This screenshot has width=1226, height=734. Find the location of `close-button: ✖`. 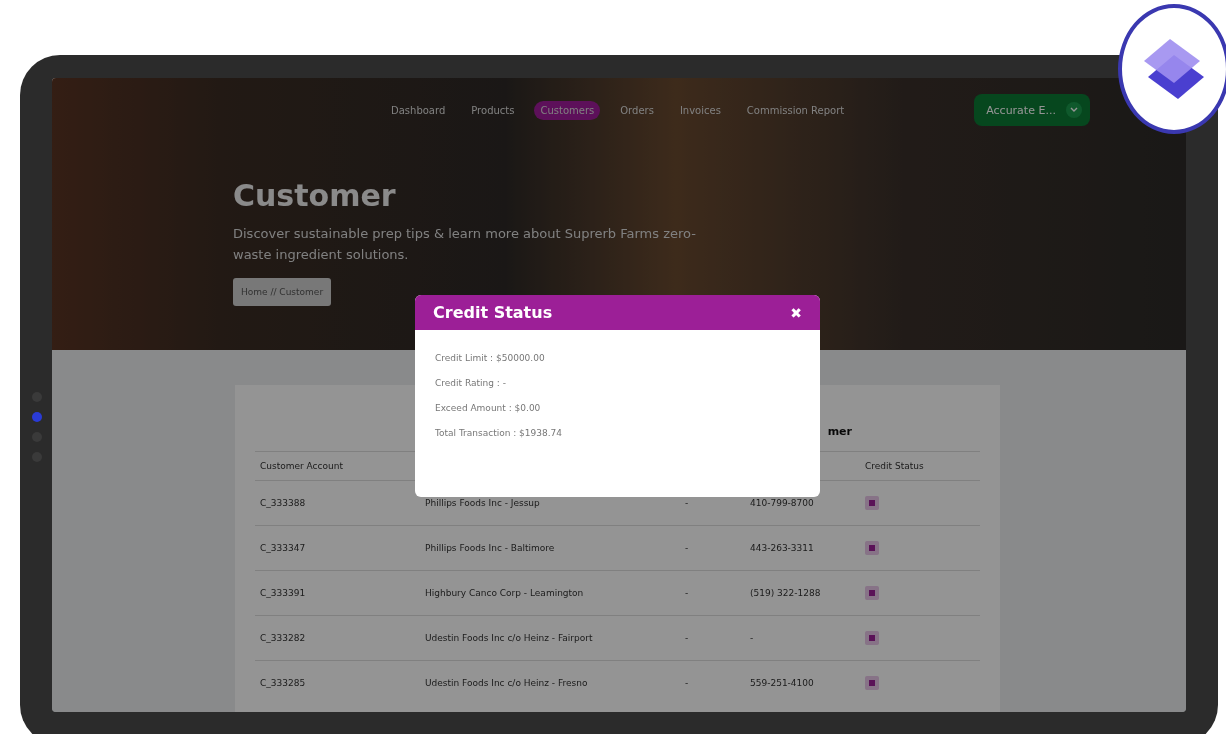

close-button: ✖ is located at coordinates (796, 312).